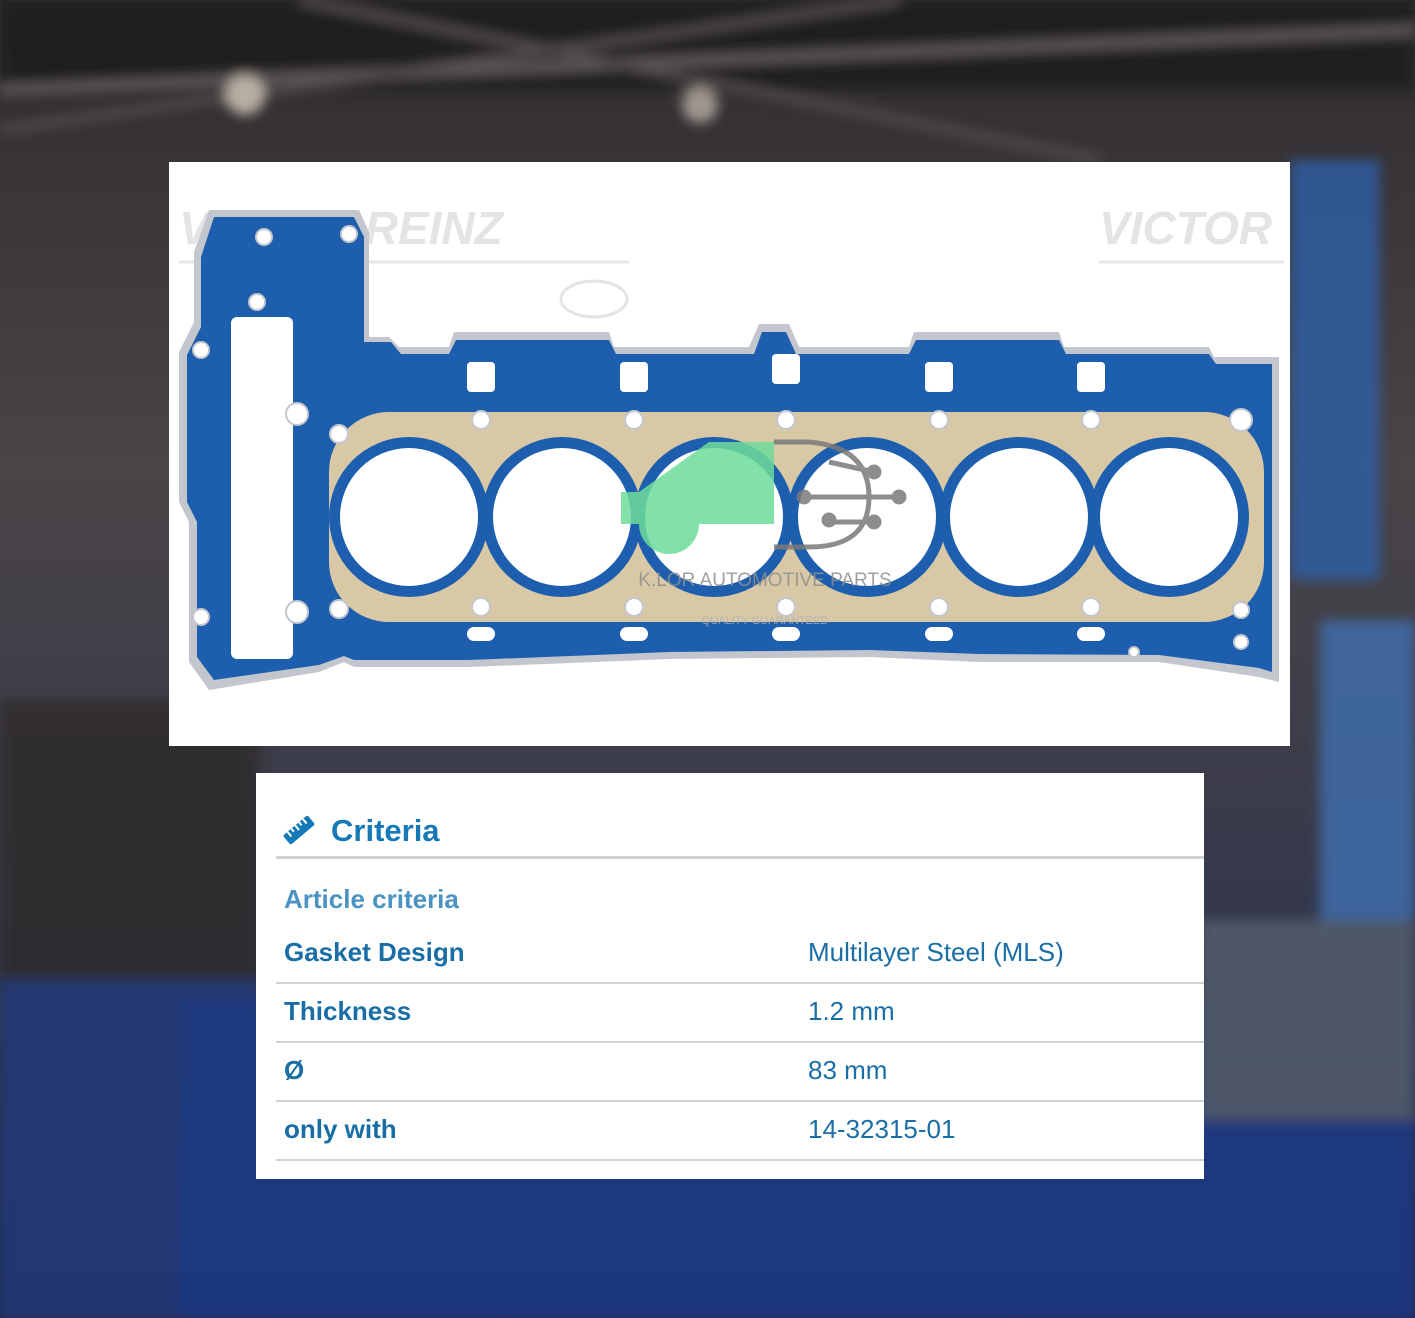  Describe the element at coordinates (764, 580) in the screenshot. I see `overlay-company-name: K.LOR AUTOMOTIVE PARTS` at that location.